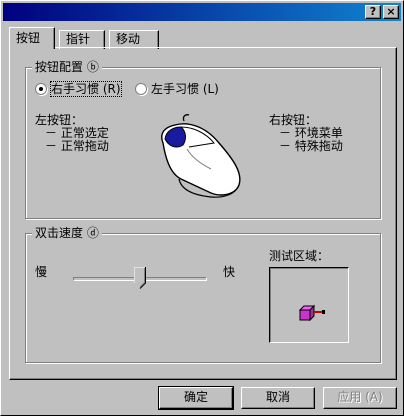  What do you see at coordinates (311, 313) in the screenshot?
I see `jack-in-box-icon` at bounding box center [311, 313].